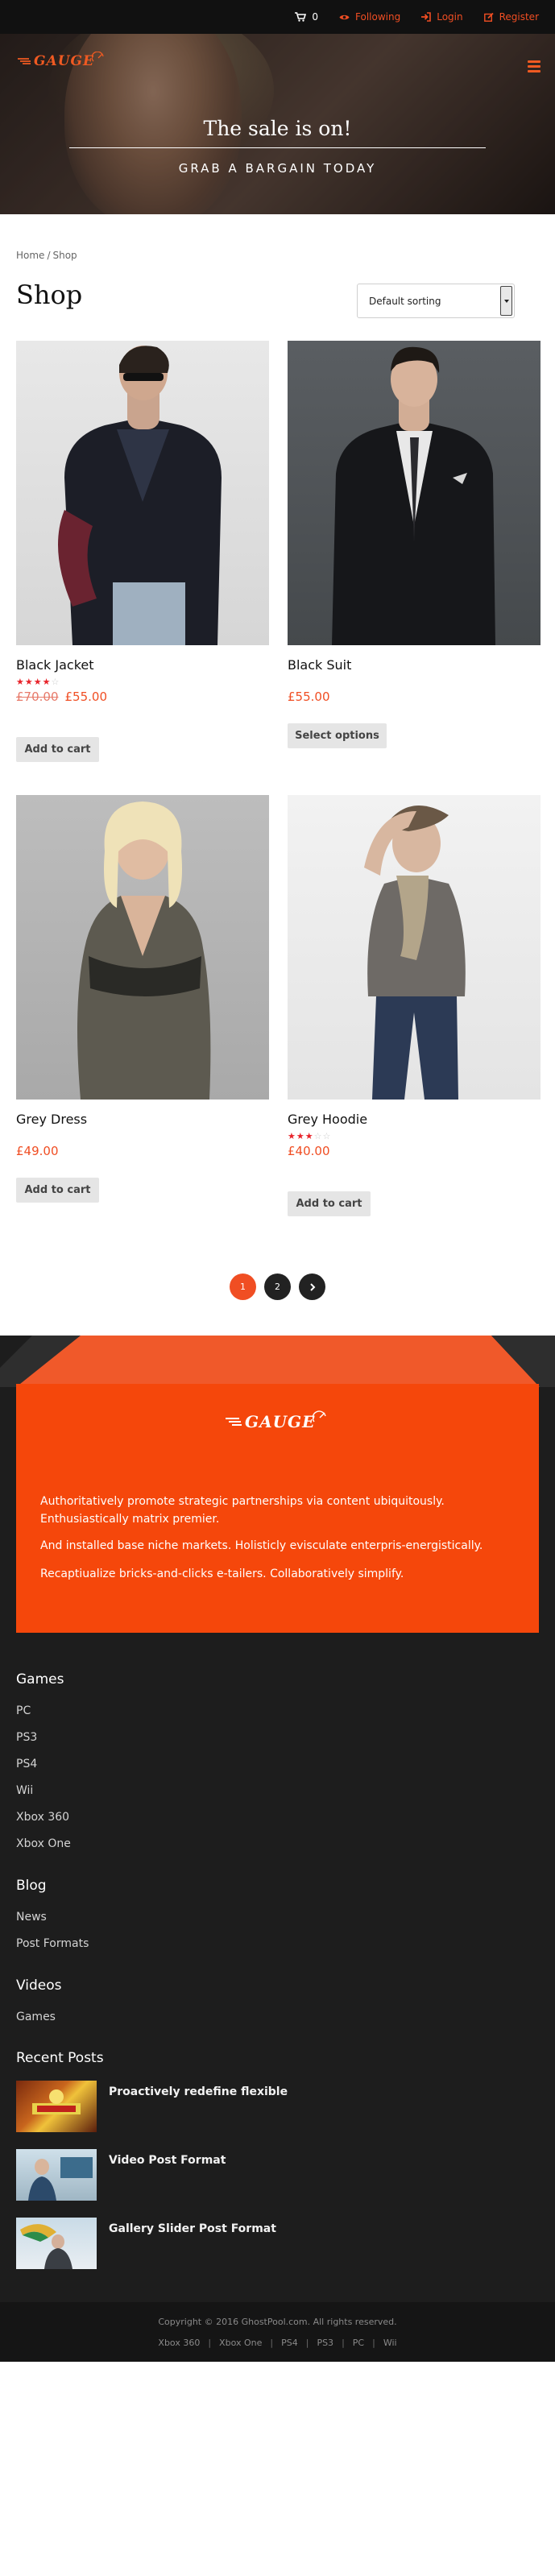 The width and height of the screenshot is (555, 2576). Describe the element at coordinates (534, 66) in the screenshot. I see `menu-icon` at that location.